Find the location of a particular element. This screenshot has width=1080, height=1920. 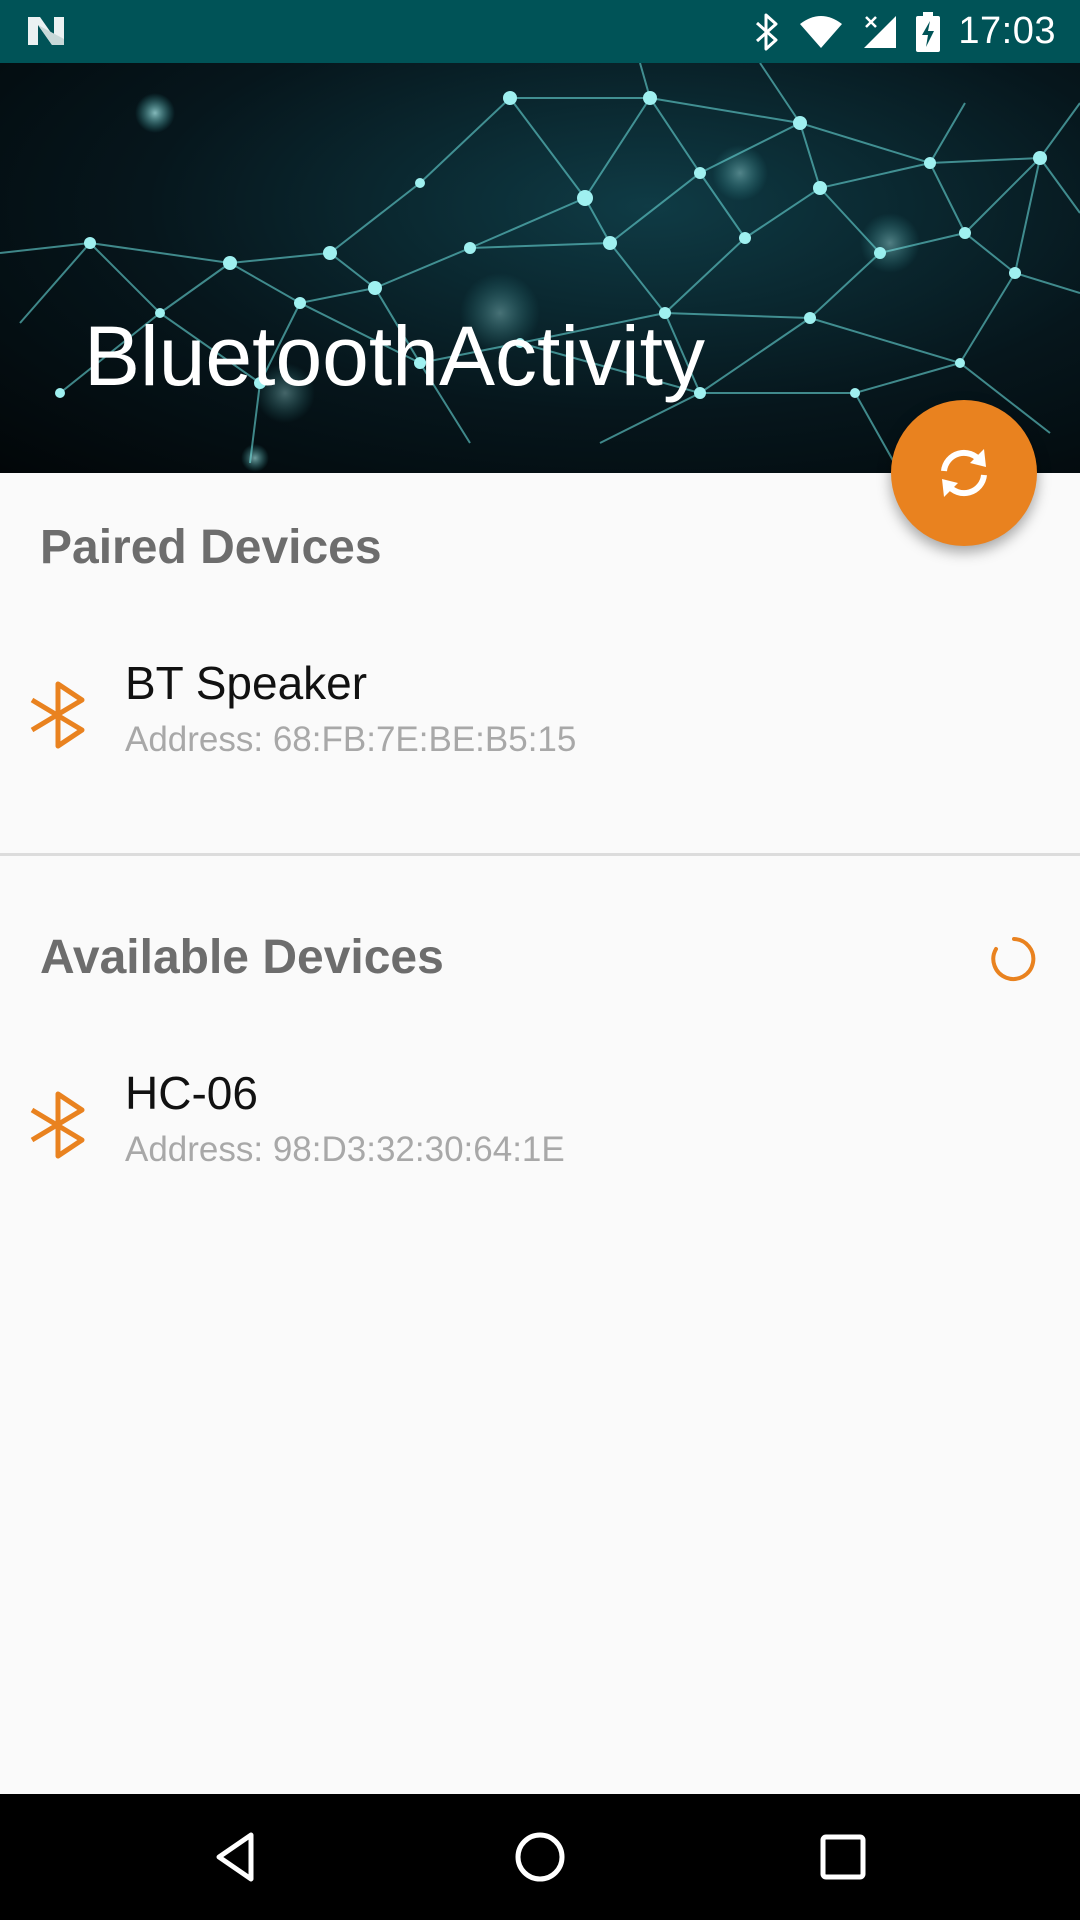

battery-icon is located at coordinates (928, 31).